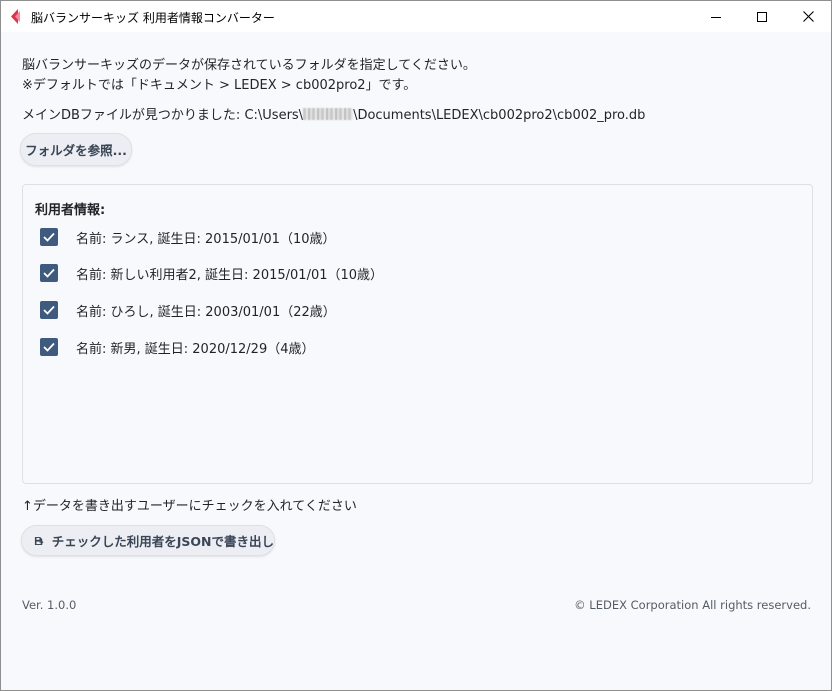  What do you see at coordinates (499, 115) in the screenshot?
I see `db-path-suffix: \Documents\LEDEX\cb002pro2\cb002_pro.db` at bounding box center [499, 115].